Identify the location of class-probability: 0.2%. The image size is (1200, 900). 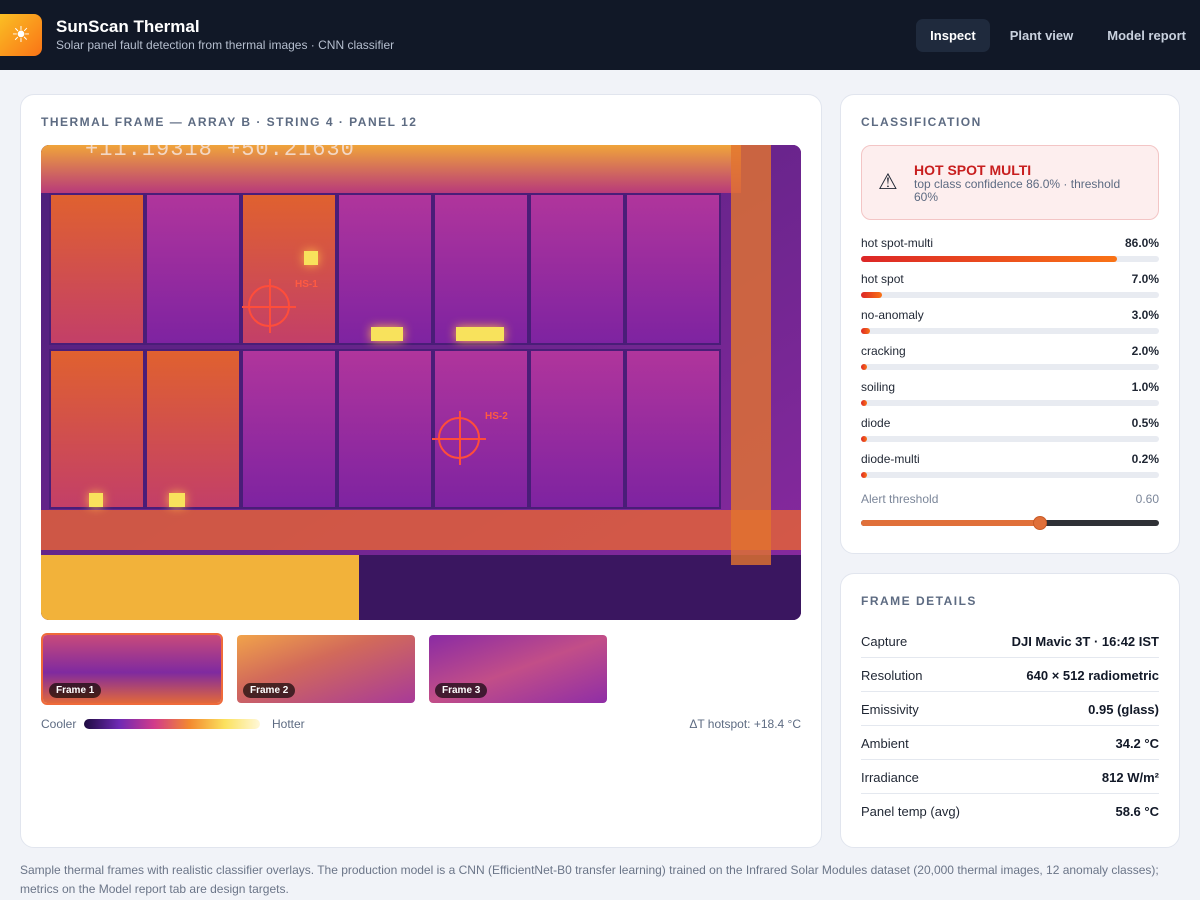
(1145, 459).